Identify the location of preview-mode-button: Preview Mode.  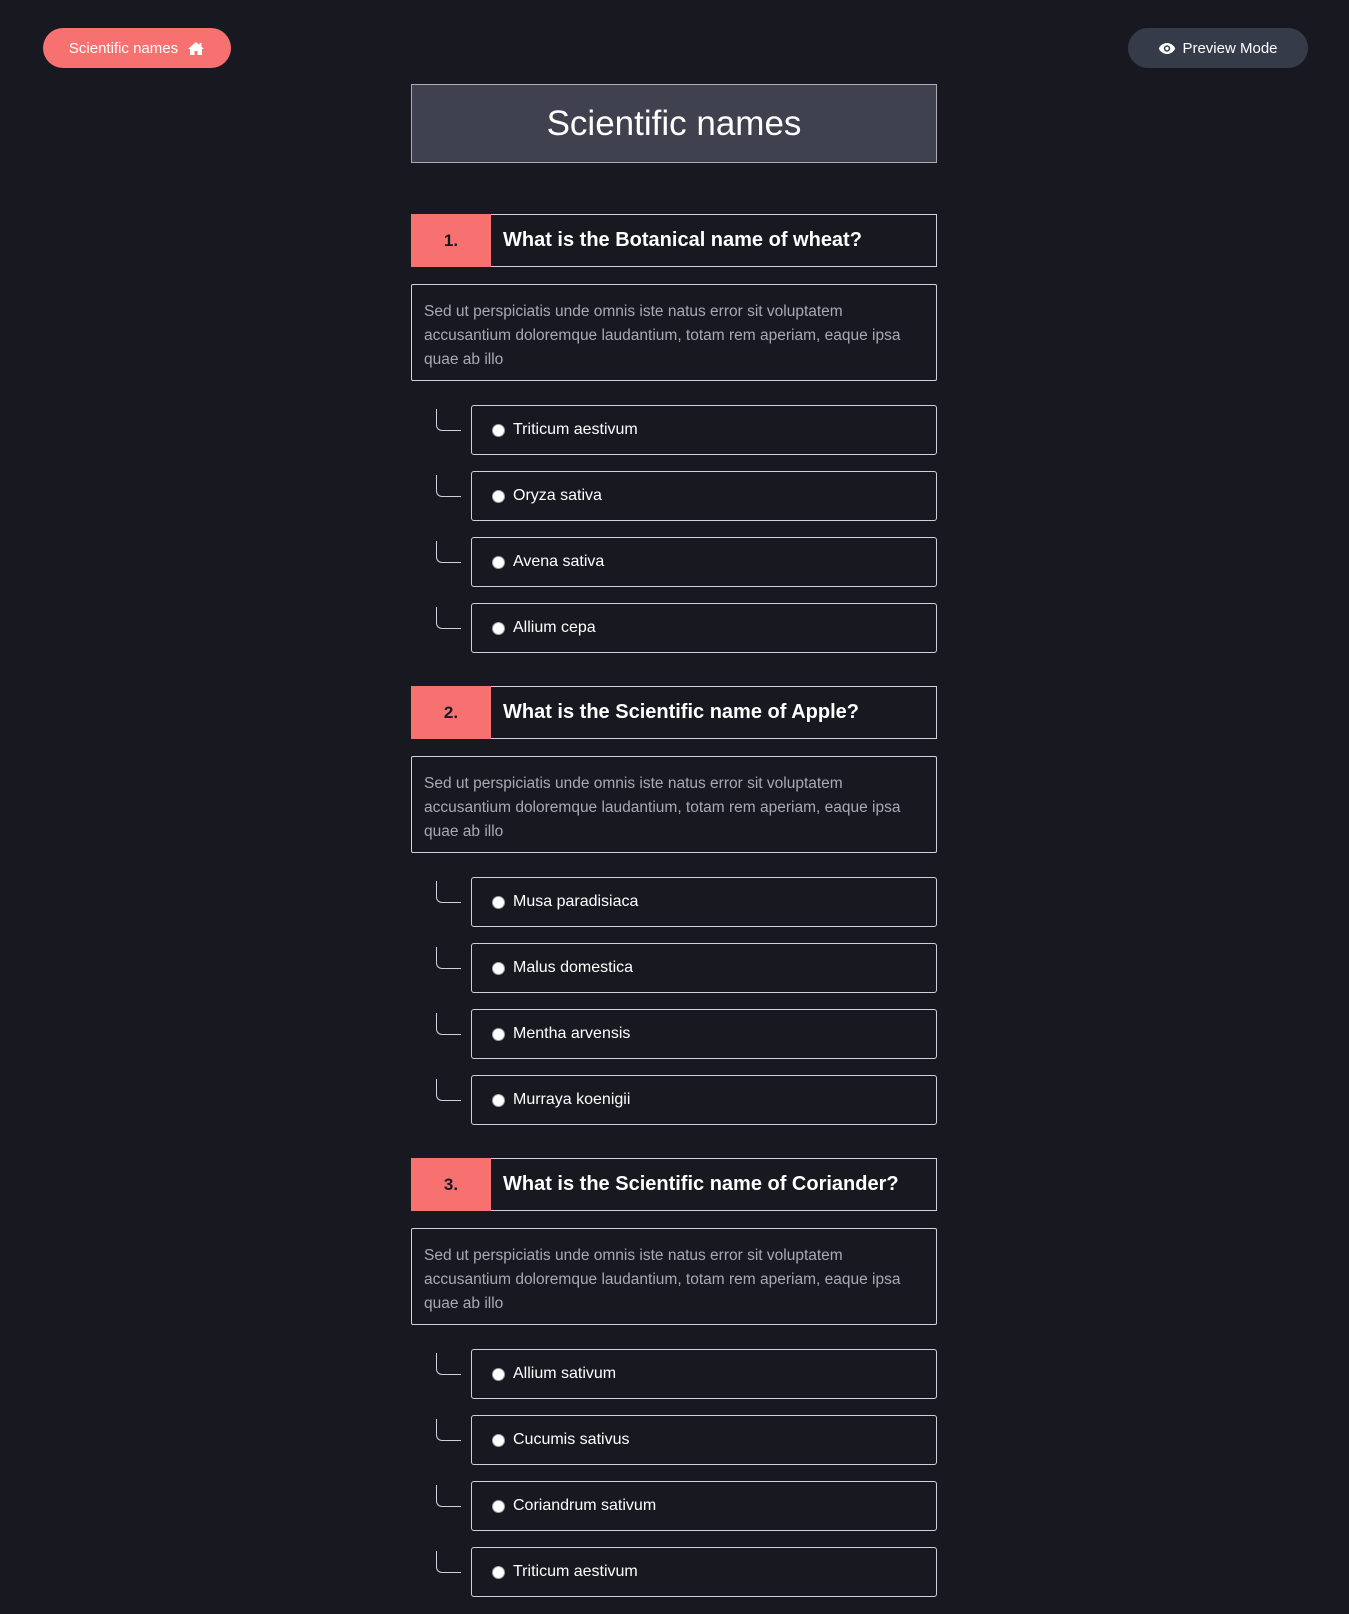
(1218, 48).